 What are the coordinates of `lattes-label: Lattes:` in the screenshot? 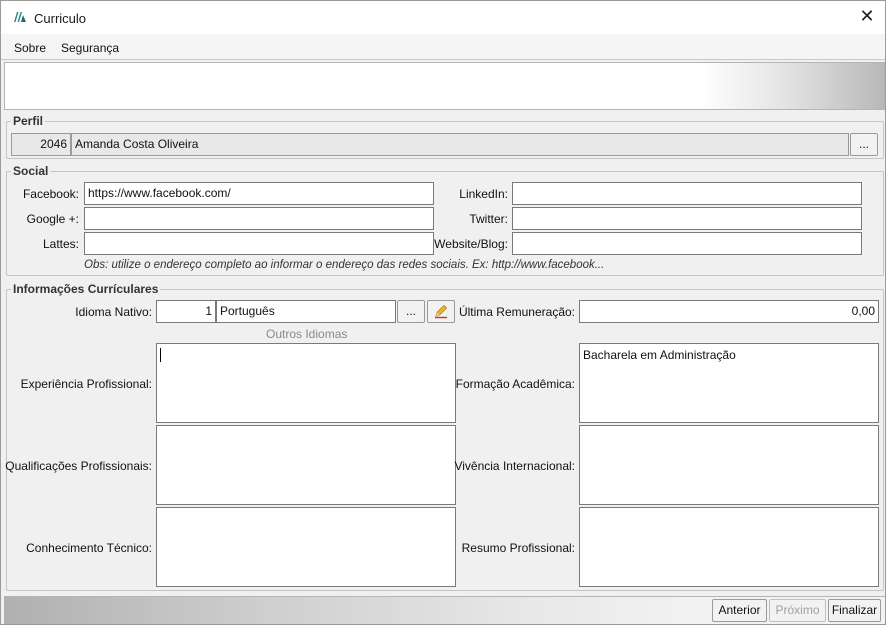 It's located at (60, 244).